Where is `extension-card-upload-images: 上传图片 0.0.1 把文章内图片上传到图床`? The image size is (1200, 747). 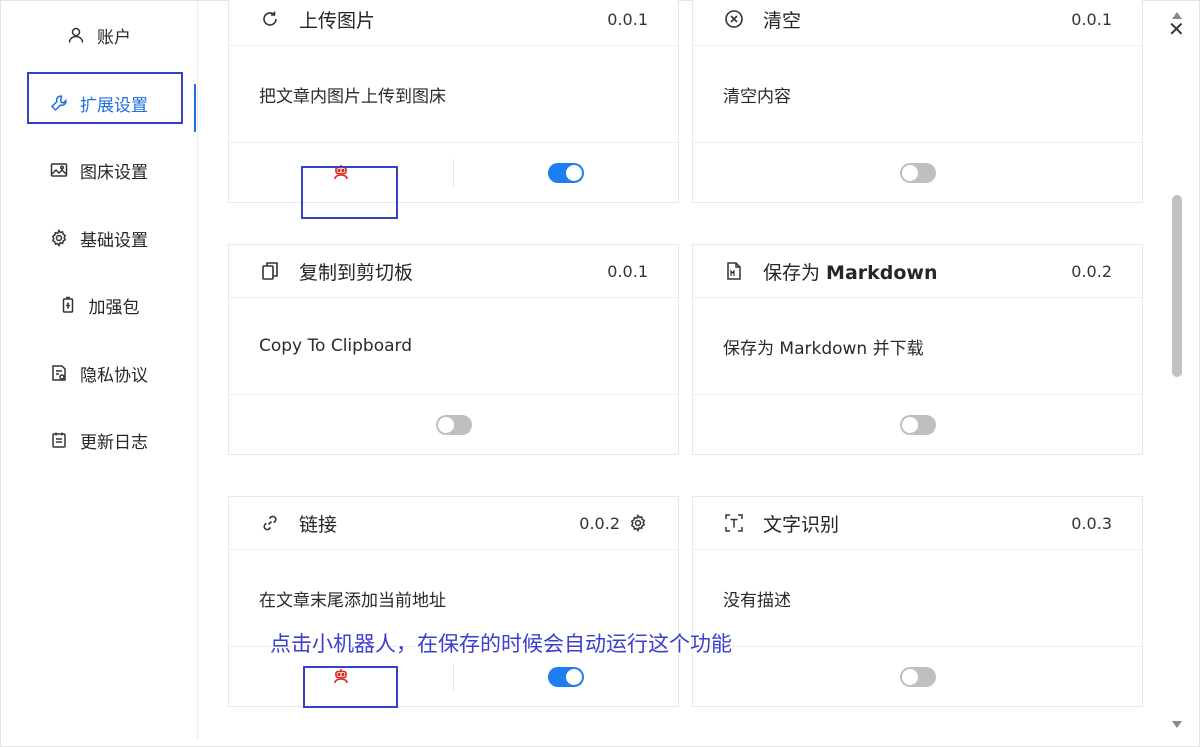
extension-card-upload-images: 上传图片 0.0.1 把文章内图片上传到图床 is located at coordinates (453, 101).